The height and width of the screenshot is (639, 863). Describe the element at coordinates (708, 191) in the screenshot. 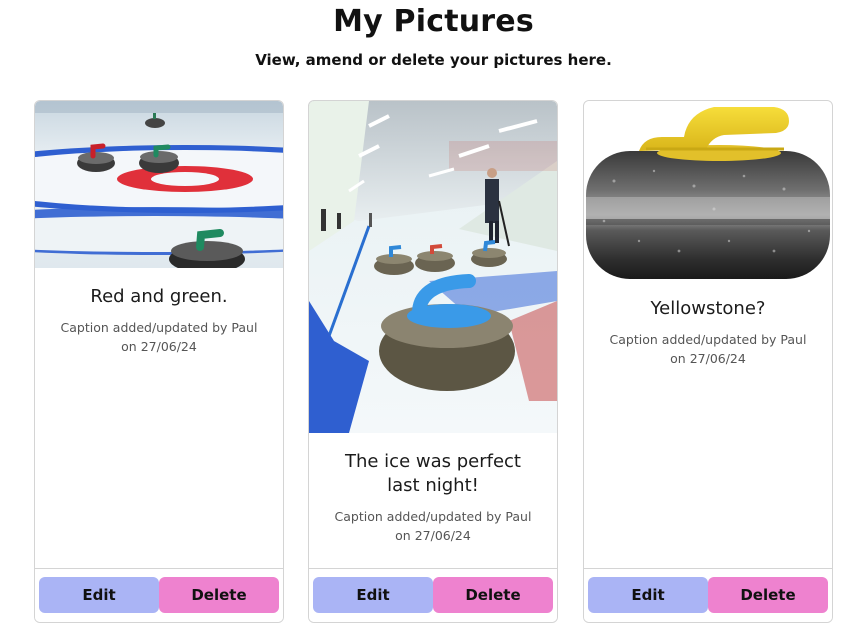

I see `yellow-curling-stone-image` at that location.